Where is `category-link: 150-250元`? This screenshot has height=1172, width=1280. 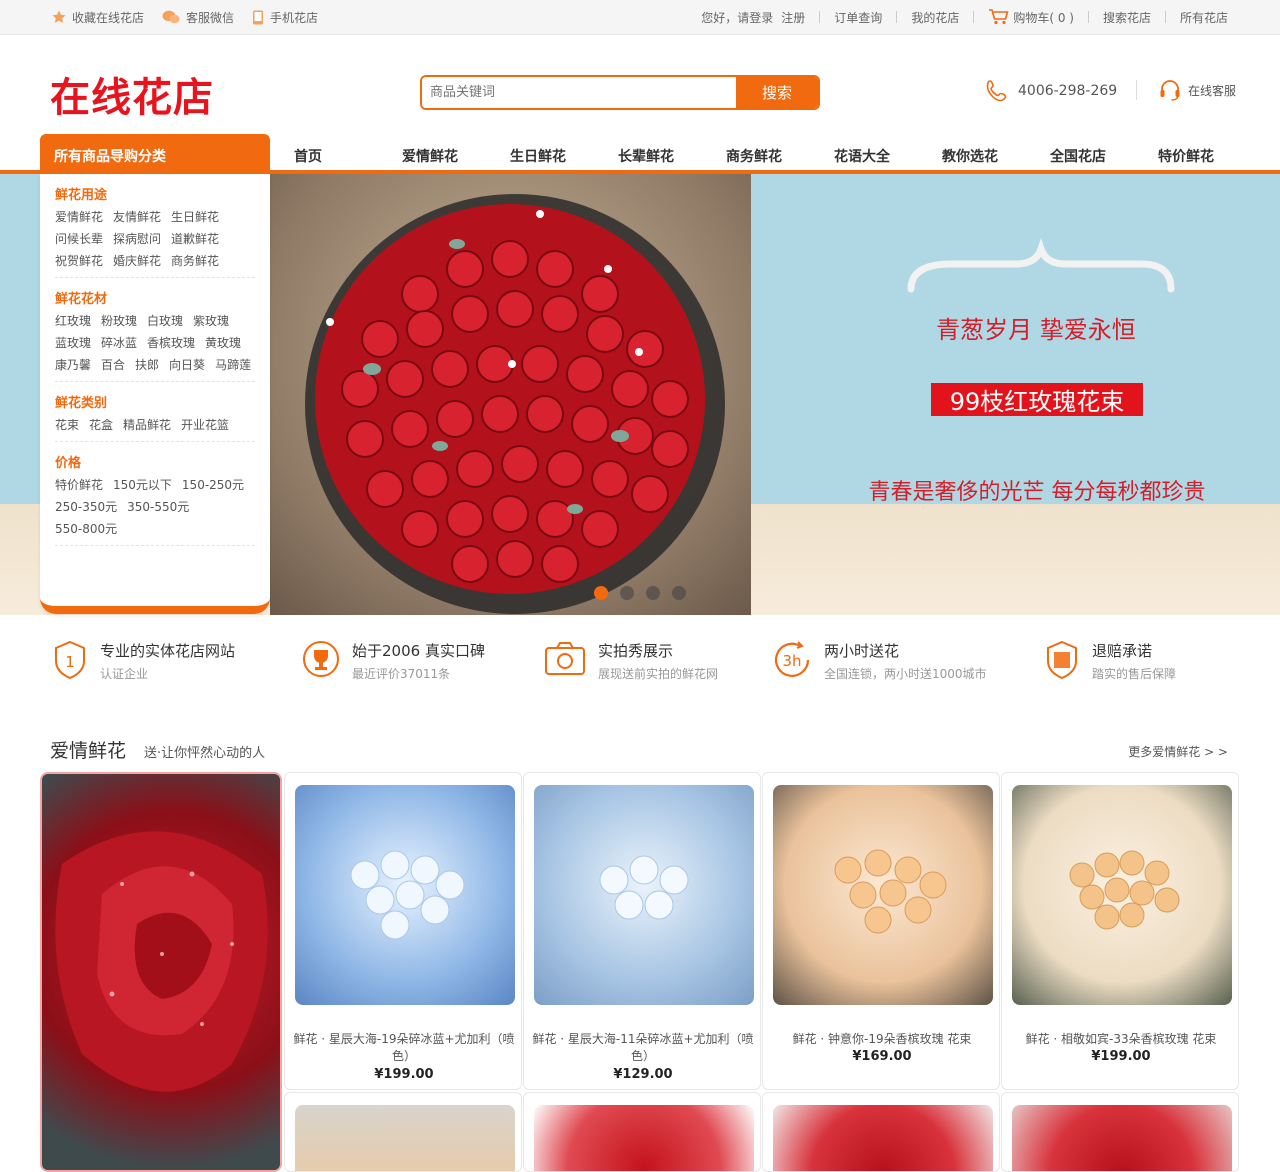 category-link: 150-250元 is located at coordinates (213, 485).